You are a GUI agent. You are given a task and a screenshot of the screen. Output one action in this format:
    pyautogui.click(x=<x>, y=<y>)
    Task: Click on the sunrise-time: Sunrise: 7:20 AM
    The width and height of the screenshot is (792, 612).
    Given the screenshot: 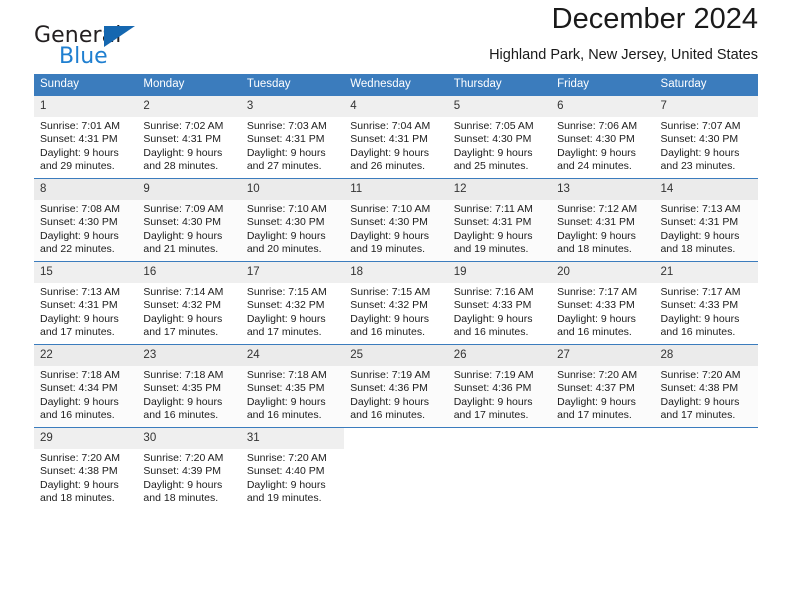 What is the action you would take?
    pyautogui.click(x=286, y=458)
    